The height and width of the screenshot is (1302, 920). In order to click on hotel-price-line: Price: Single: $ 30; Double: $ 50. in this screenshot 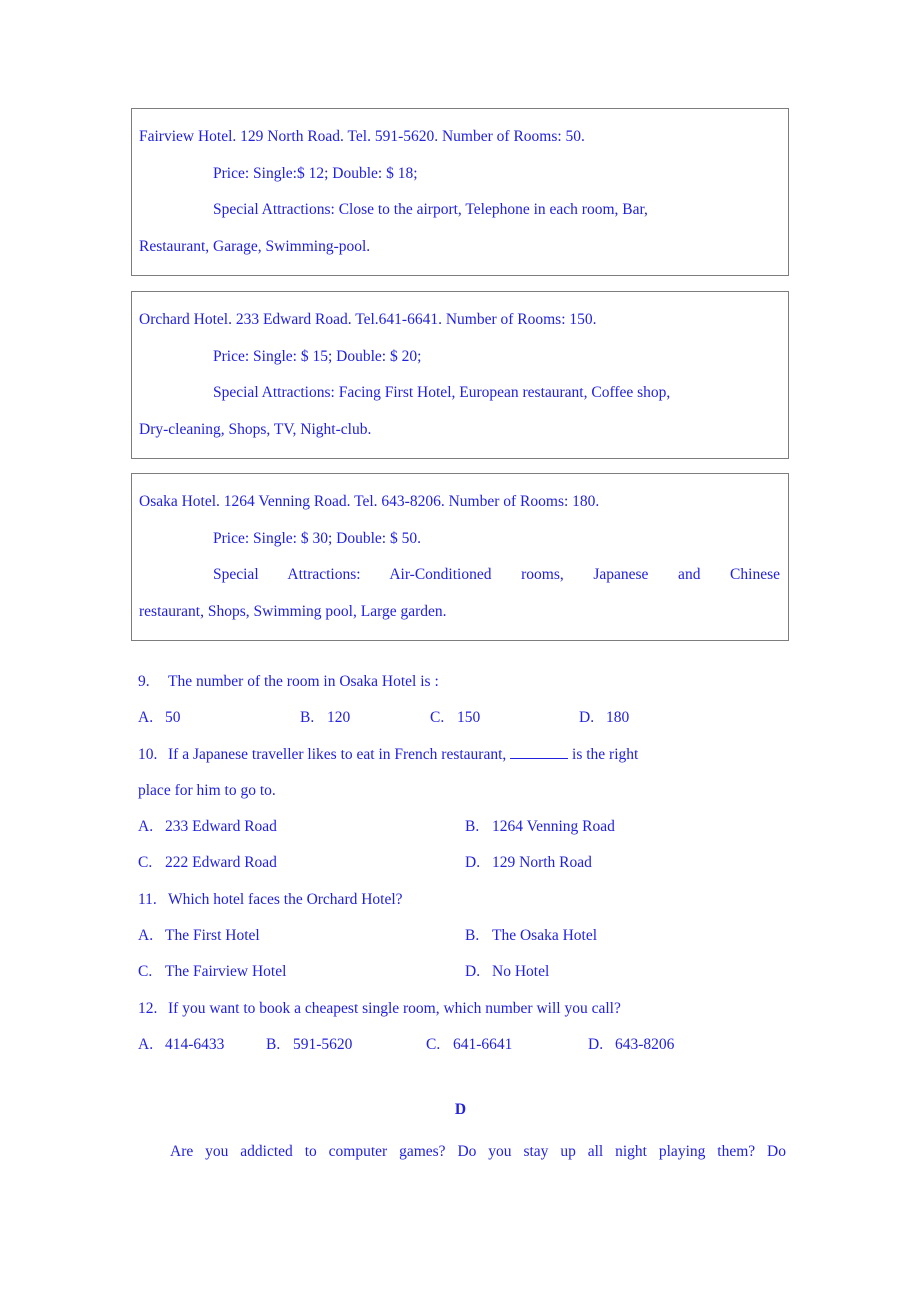, I will do `click(317, 538)`.